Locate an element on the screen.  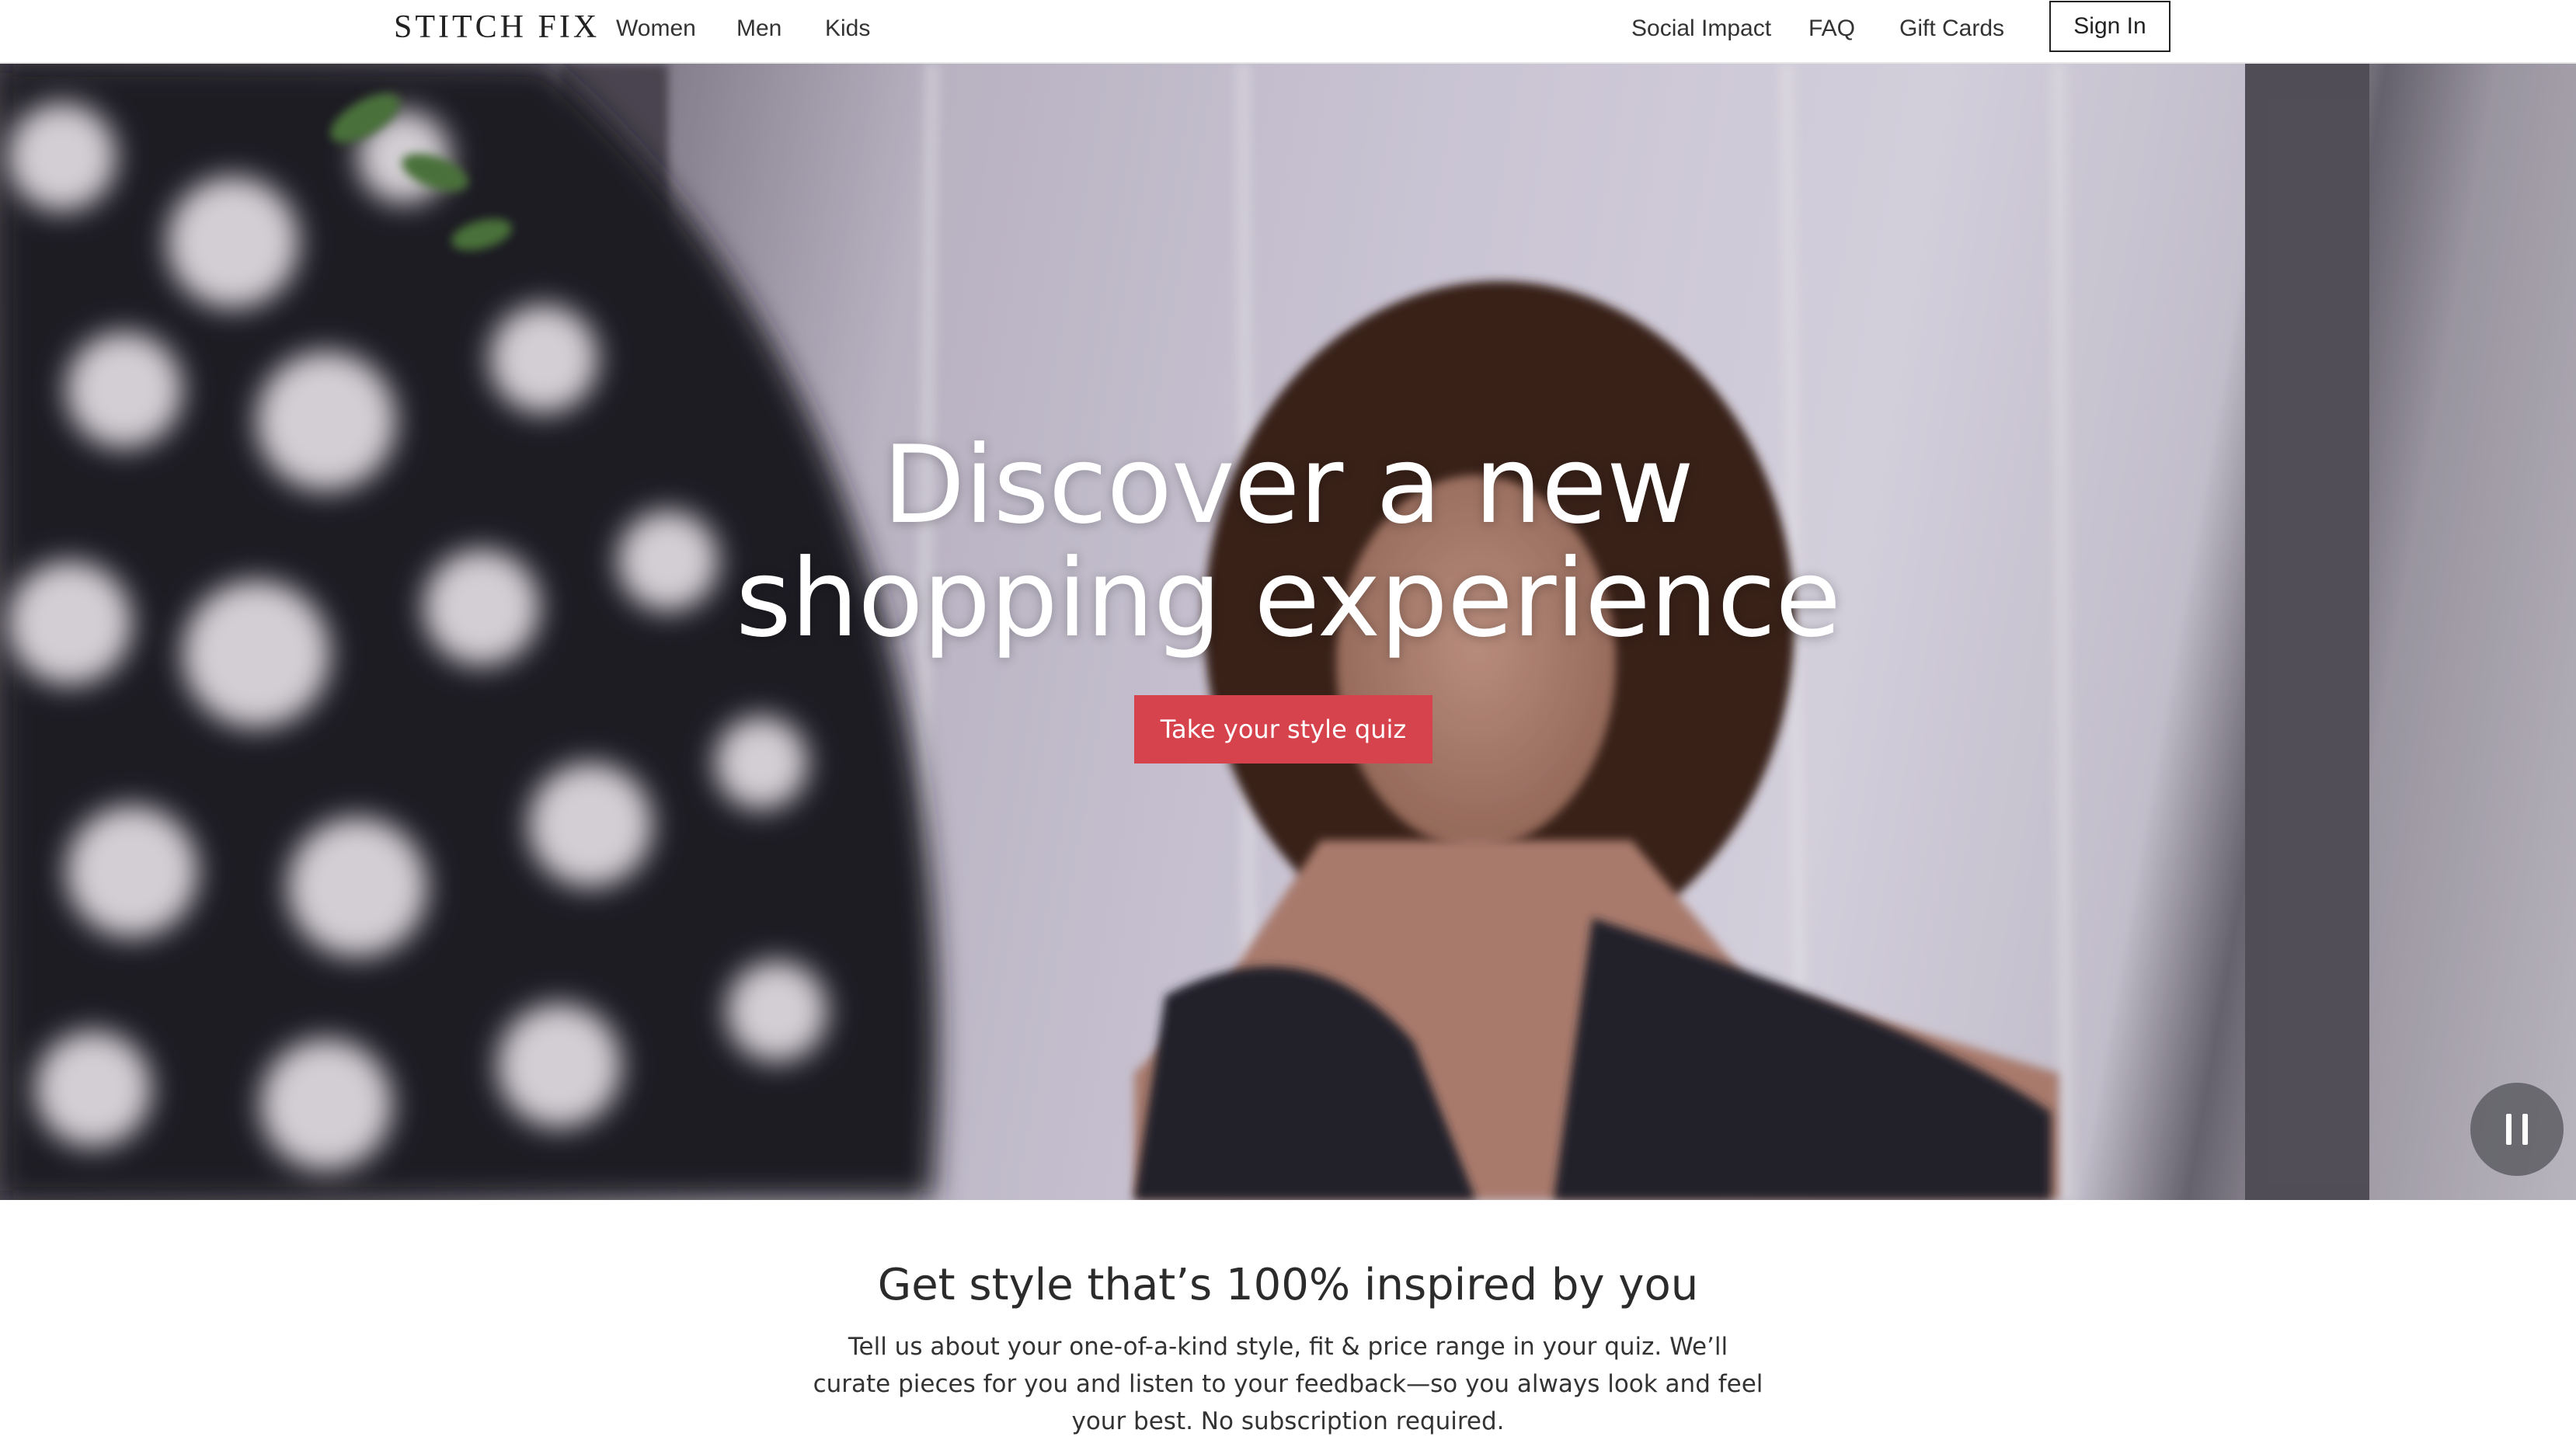
nav-link-men: Men is located at coordinates (759, 28).